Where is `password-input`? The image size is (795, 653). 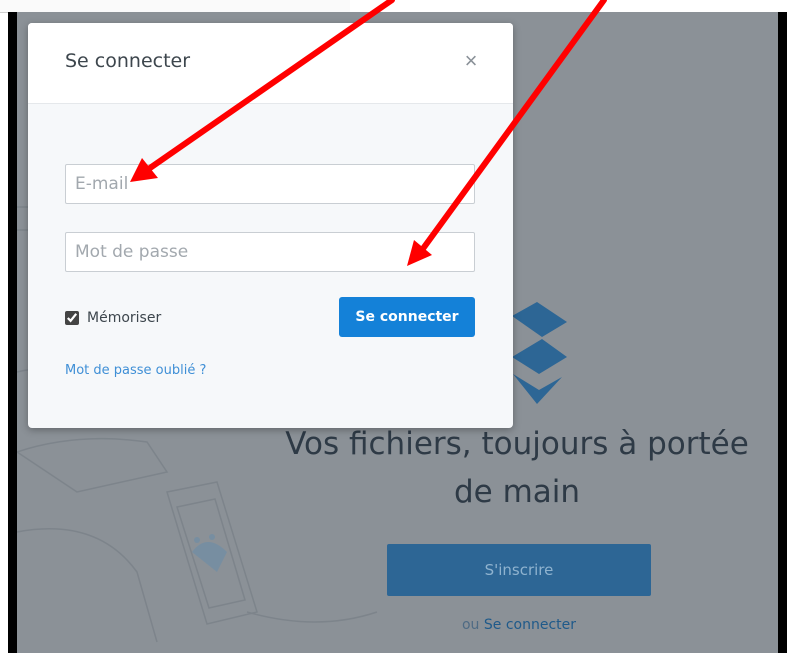
password-input is located at coordinates (270, 252).